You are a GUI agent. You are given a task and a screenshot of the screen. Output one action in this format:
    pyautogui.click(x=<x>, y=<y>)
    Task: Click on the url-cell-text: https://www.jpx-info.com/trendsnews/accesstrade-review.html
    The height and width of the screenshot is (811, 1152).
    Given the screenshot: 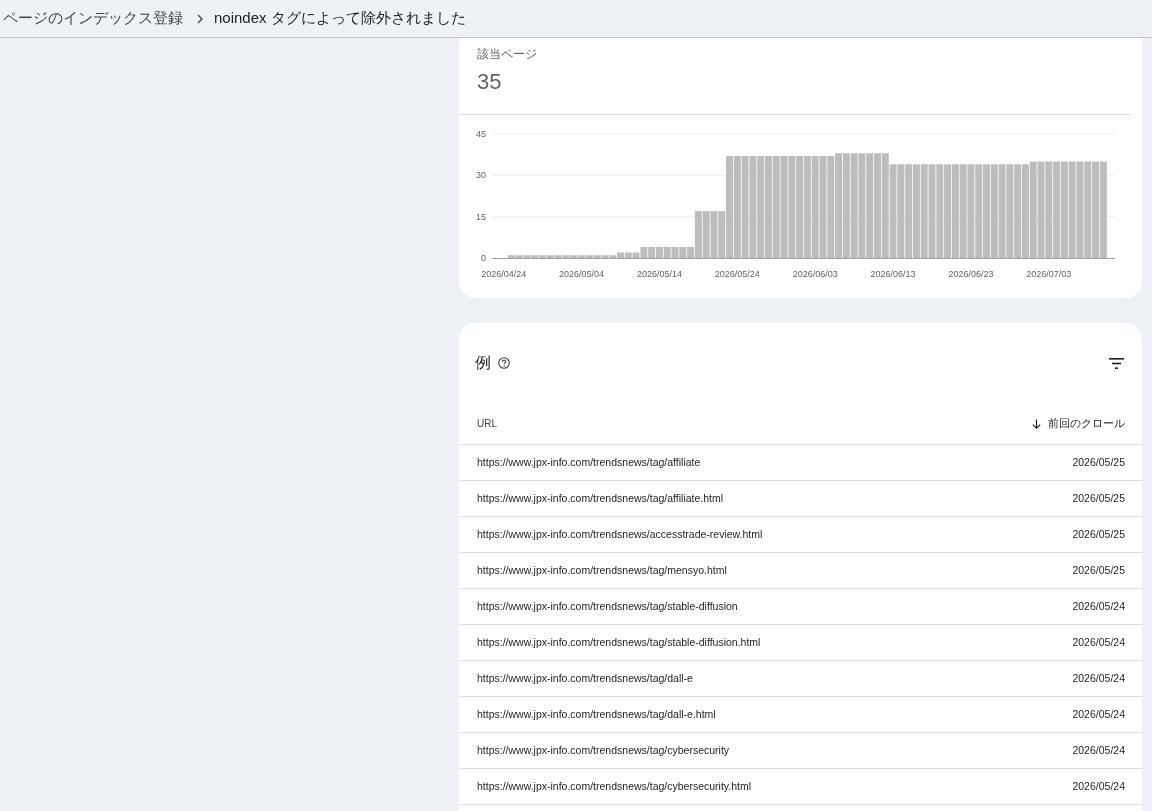 What is the action you would take?
    pyautogui.click(x=620, y=534)
    